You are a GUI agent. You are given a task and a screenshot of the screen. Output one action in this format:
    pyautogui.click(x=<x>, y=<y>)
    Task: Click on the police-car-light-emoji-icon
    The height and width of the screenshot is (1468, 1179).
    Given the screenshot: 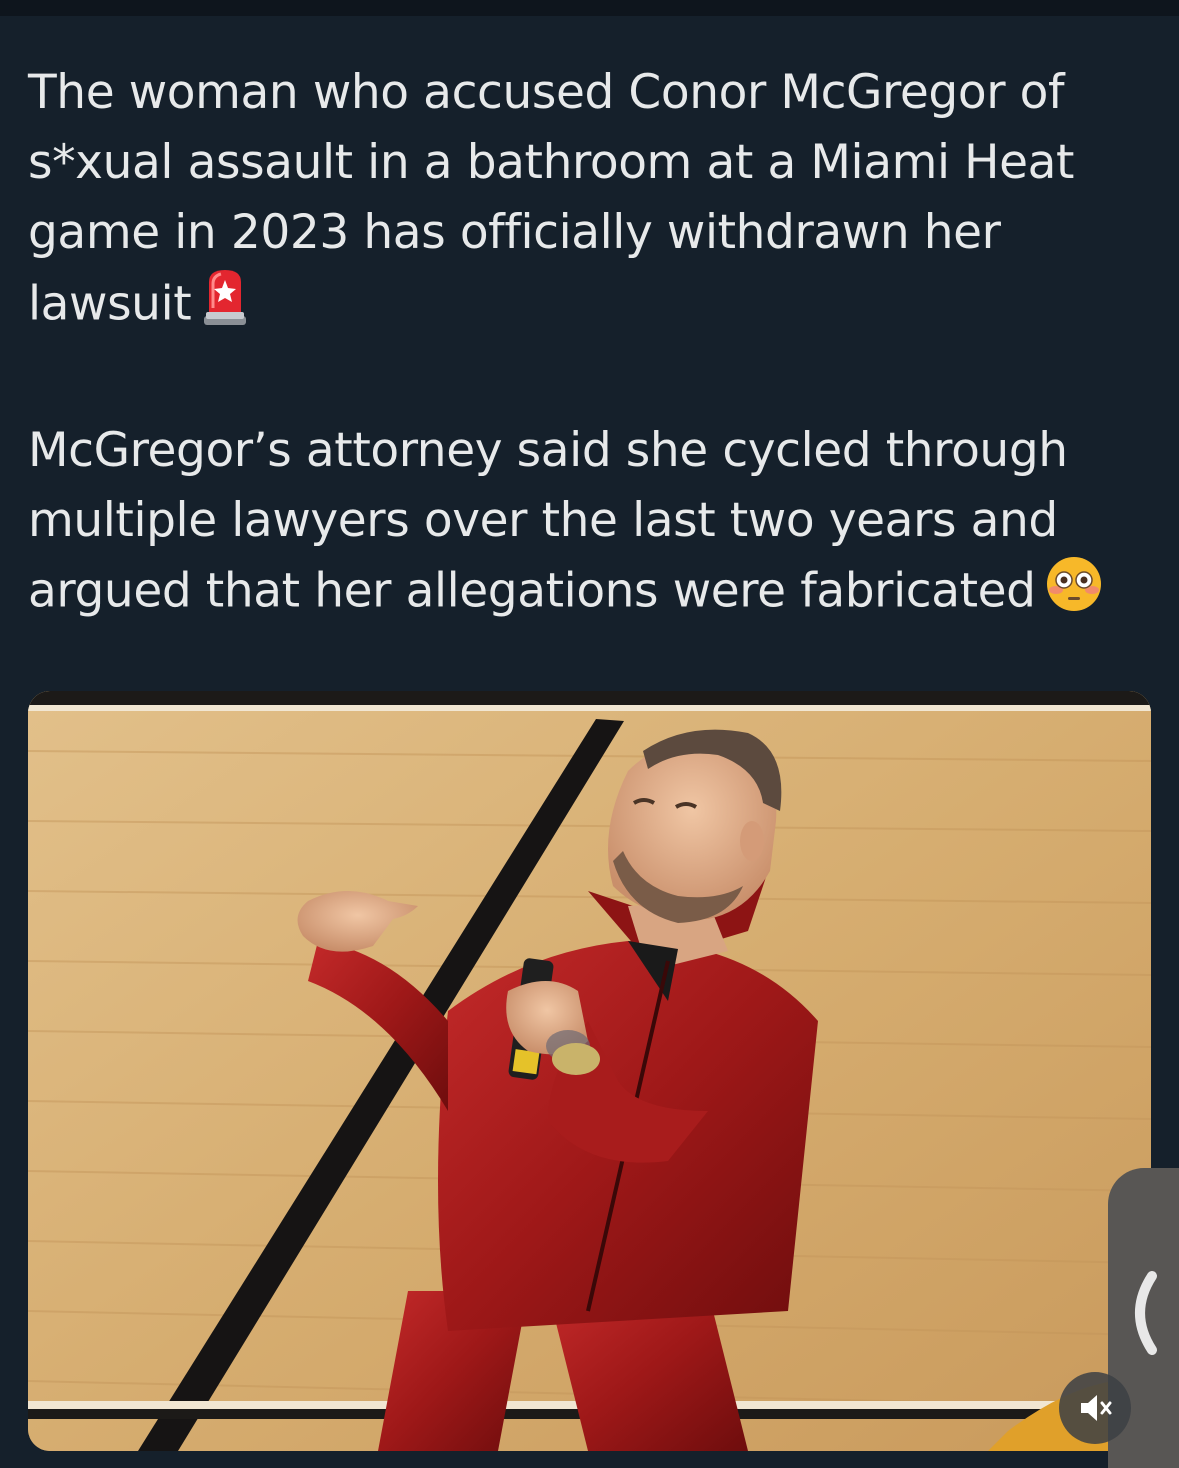 What is the action you would take?
    pyautogui.click(x=225, y=307)
    